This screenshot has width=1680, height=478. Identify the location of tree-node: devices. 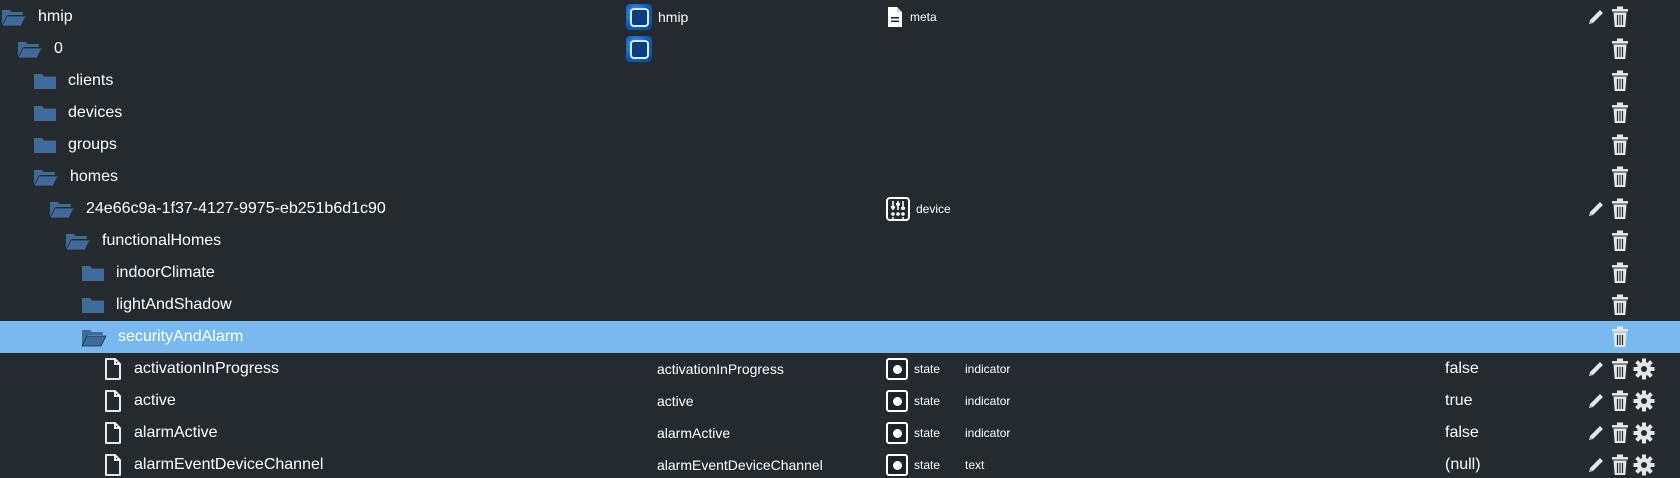
(77, 113).